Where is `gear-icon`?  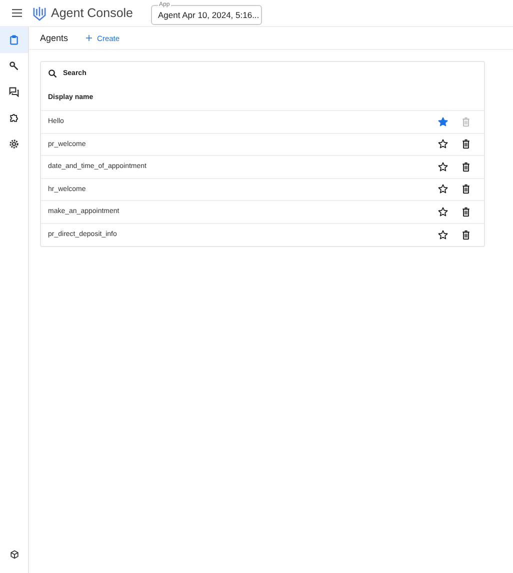 gear-icon is located at coordinates (14, 144).